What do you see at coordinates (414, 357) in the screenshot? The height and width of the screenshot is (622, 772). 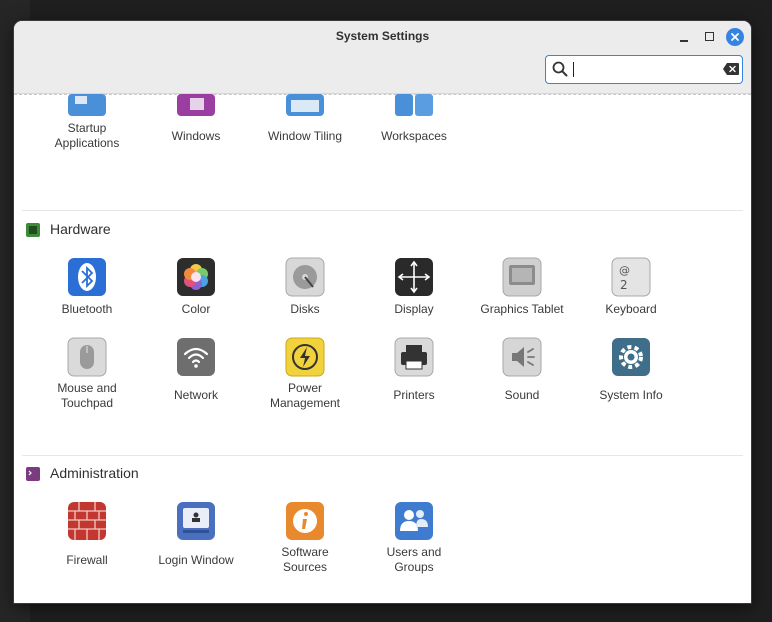 I see `printer-icon` at bounding box center [414, 357].